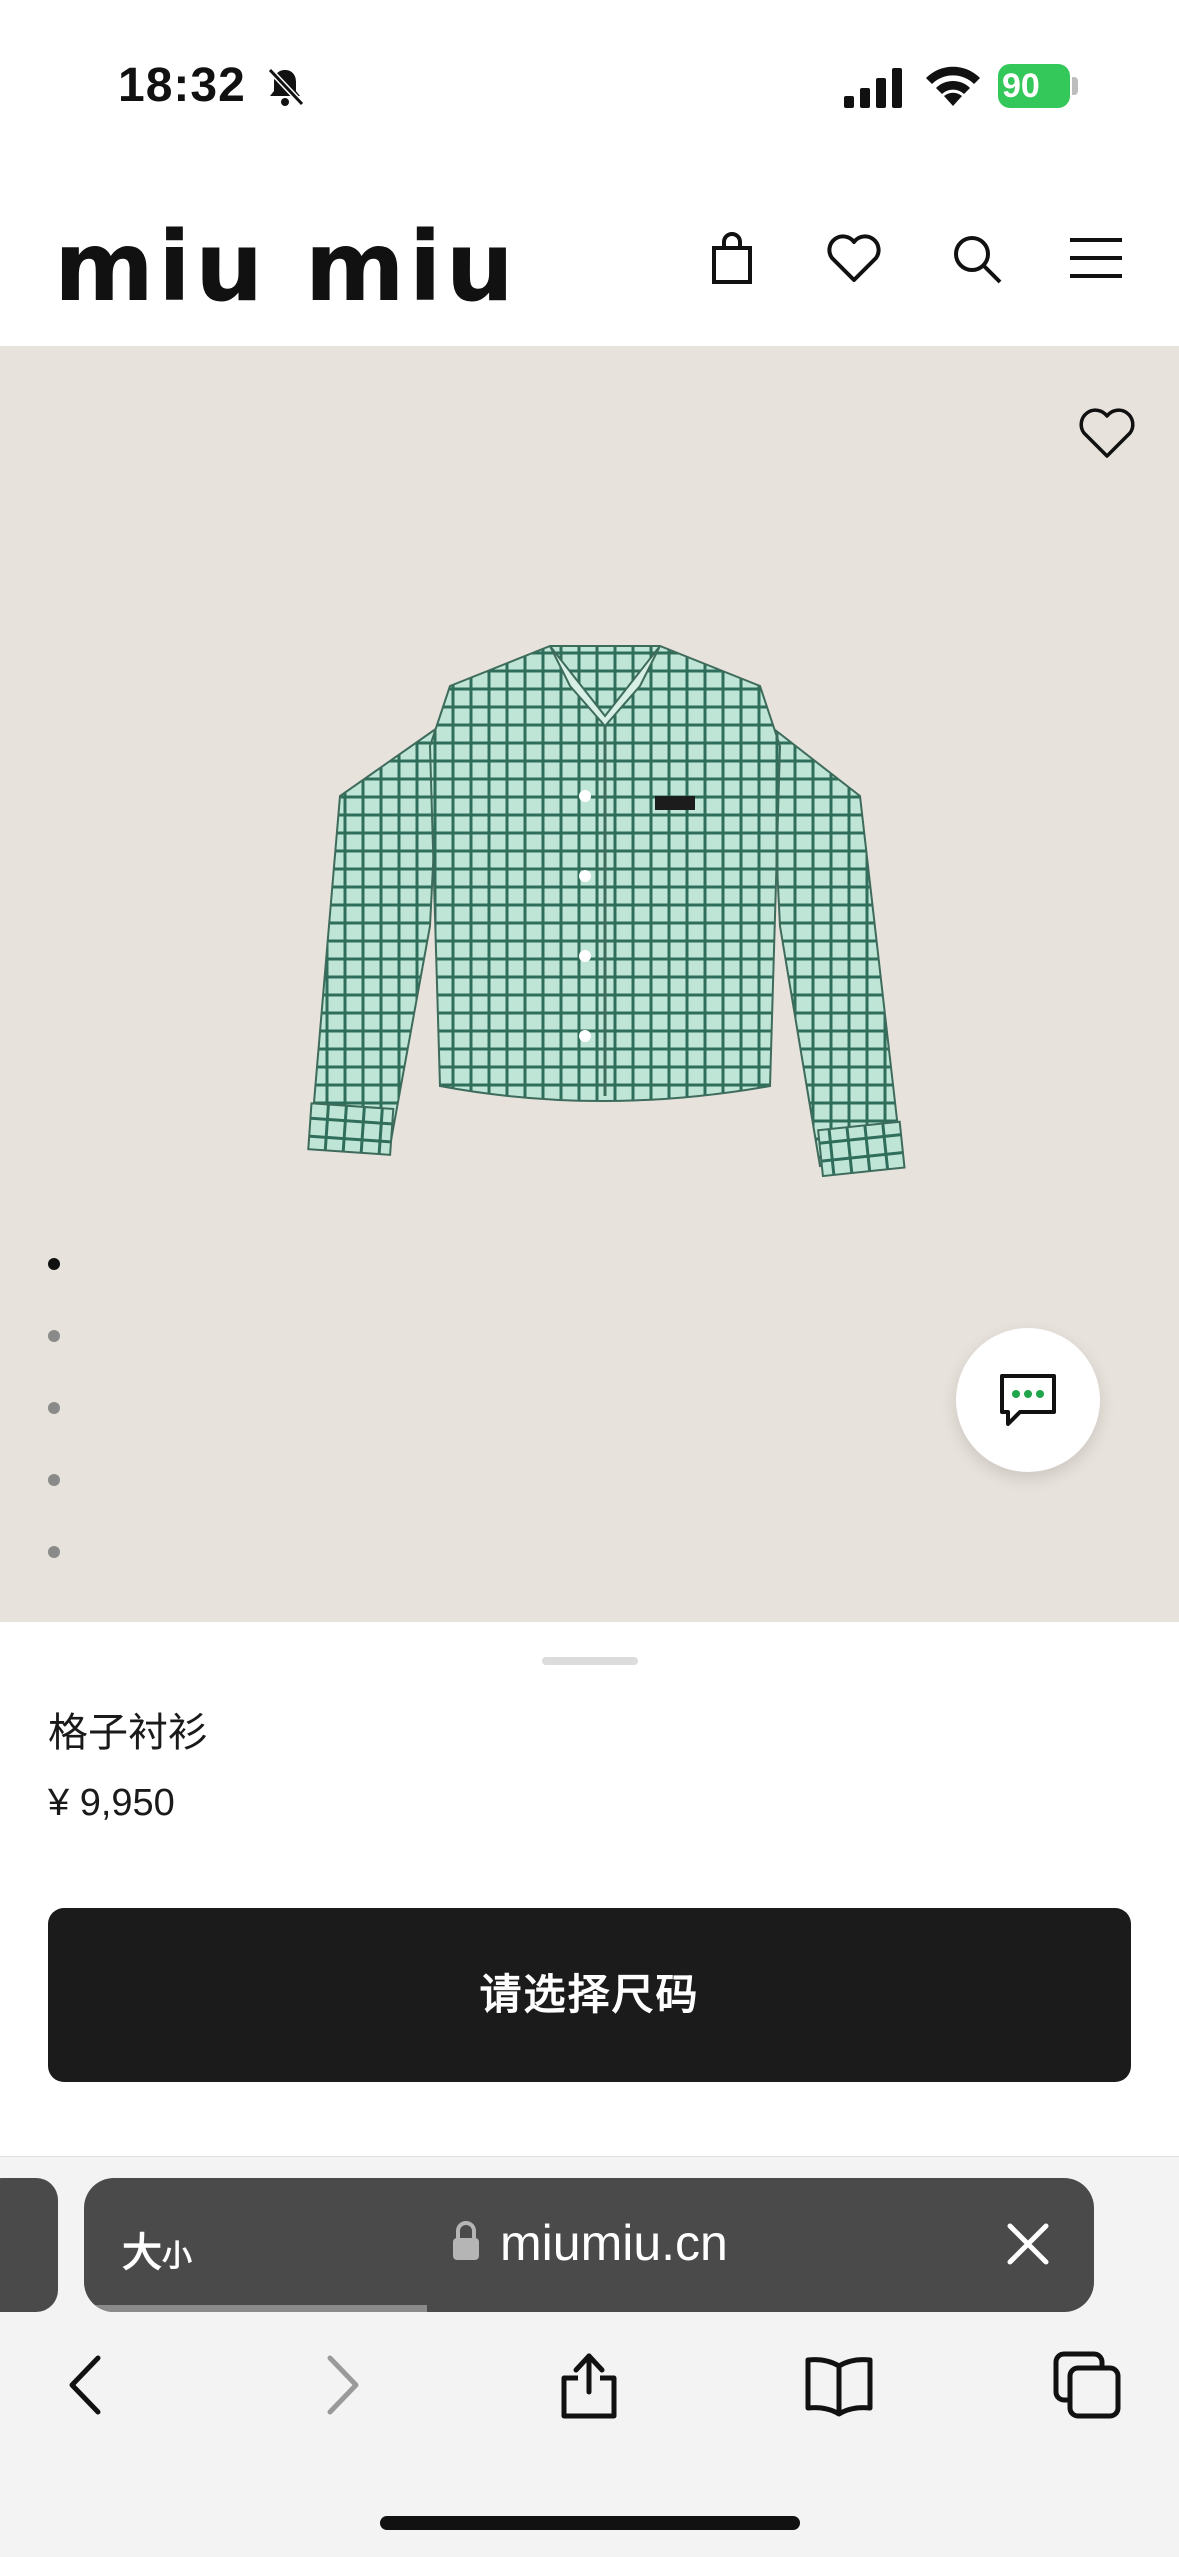  What do you see at coordinates (341, 2385) in the screenshot?
I see `forward-icon` at bounding box center [341, 2385].